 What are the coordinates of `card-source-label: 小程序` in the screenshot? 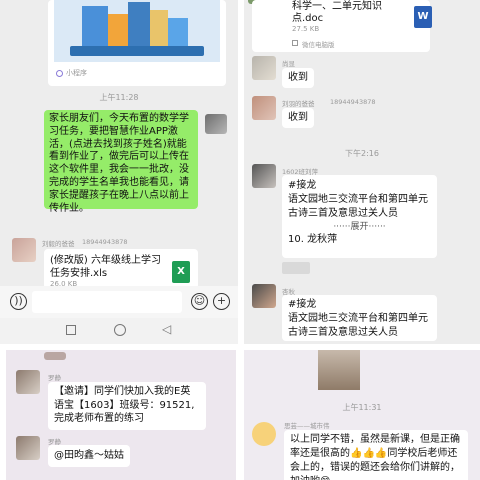 It's located at (76, 73).